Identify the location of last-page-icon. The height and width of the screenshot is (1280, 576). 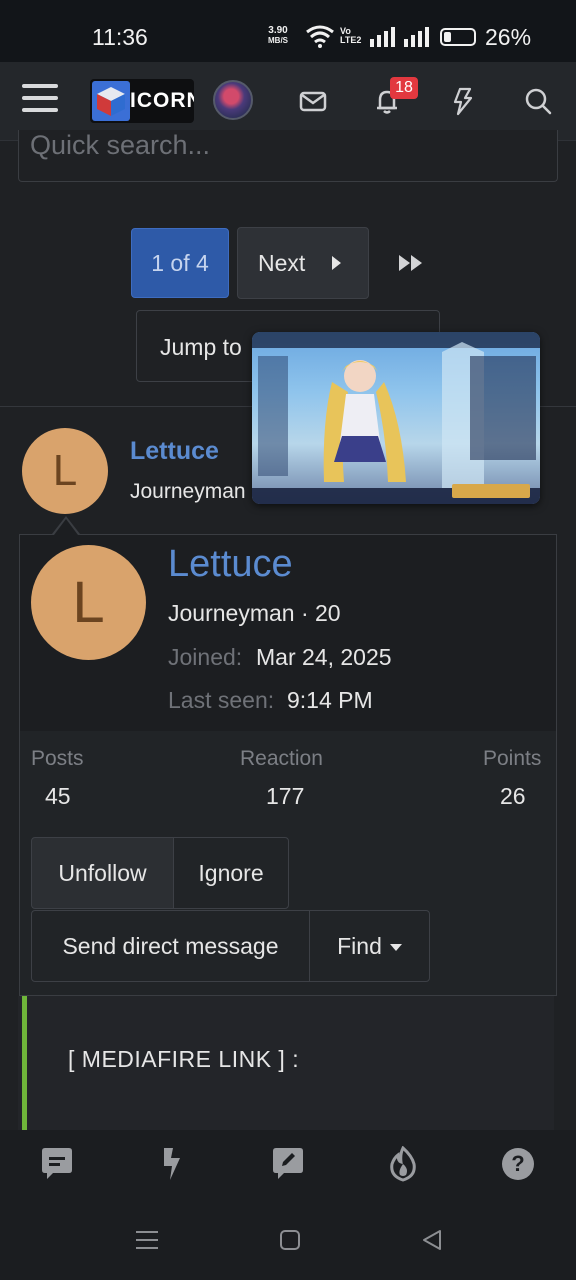
(412, 263).